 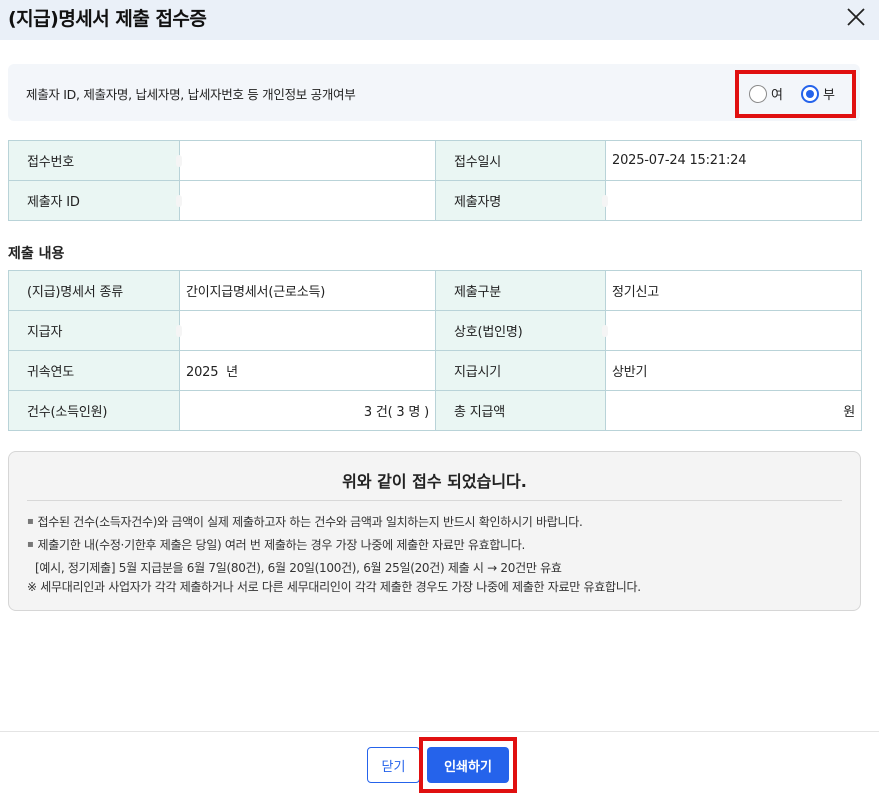 What do you see at coordinates (439, 731) in the screenshot?
I see `footer-divider` at bounding box center [439, 731].